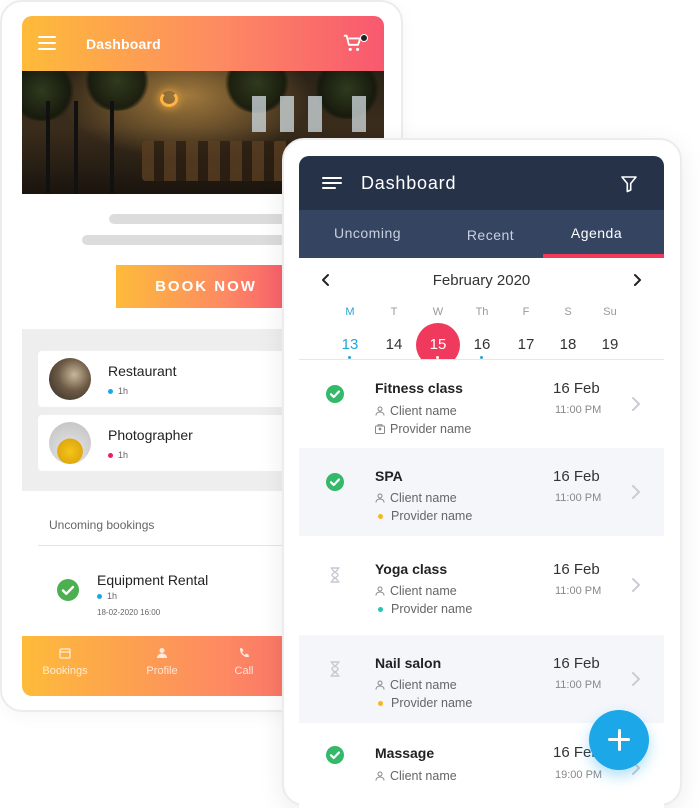 The image size is (700, 808). Describe the element at coordinates (481, 280) in the screenshot. I see `month-label: February 2020` at that location.